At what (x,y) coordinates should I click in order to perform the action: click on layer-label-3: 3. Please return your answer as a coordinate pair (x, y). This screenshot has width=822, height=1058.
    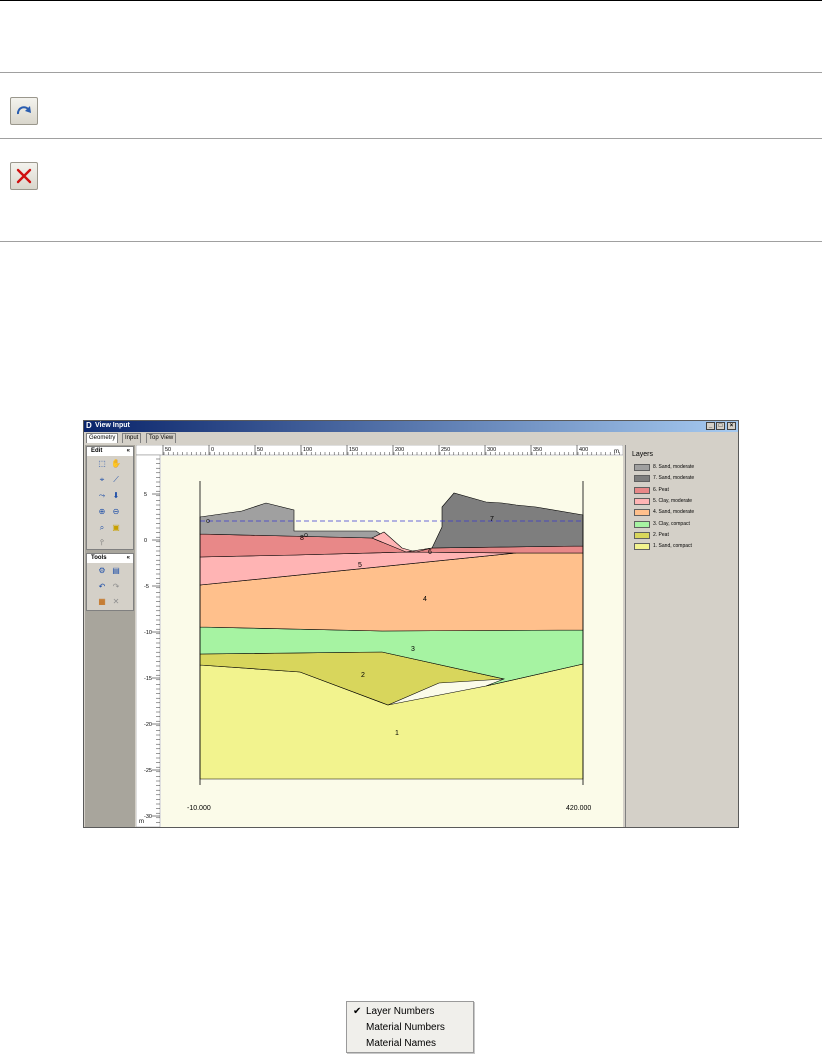
    Looking at the image, I should click on (413, 649).